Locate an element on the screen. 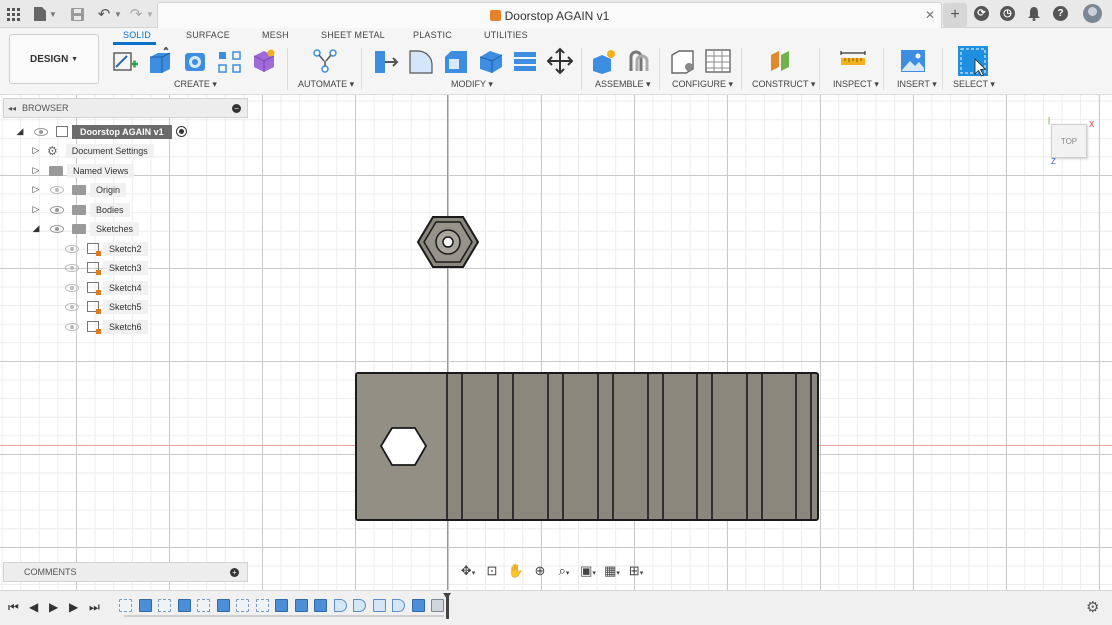 This screenshot has height=625, width=1112. activate-radio-icon is located at coordinates (181, 131).